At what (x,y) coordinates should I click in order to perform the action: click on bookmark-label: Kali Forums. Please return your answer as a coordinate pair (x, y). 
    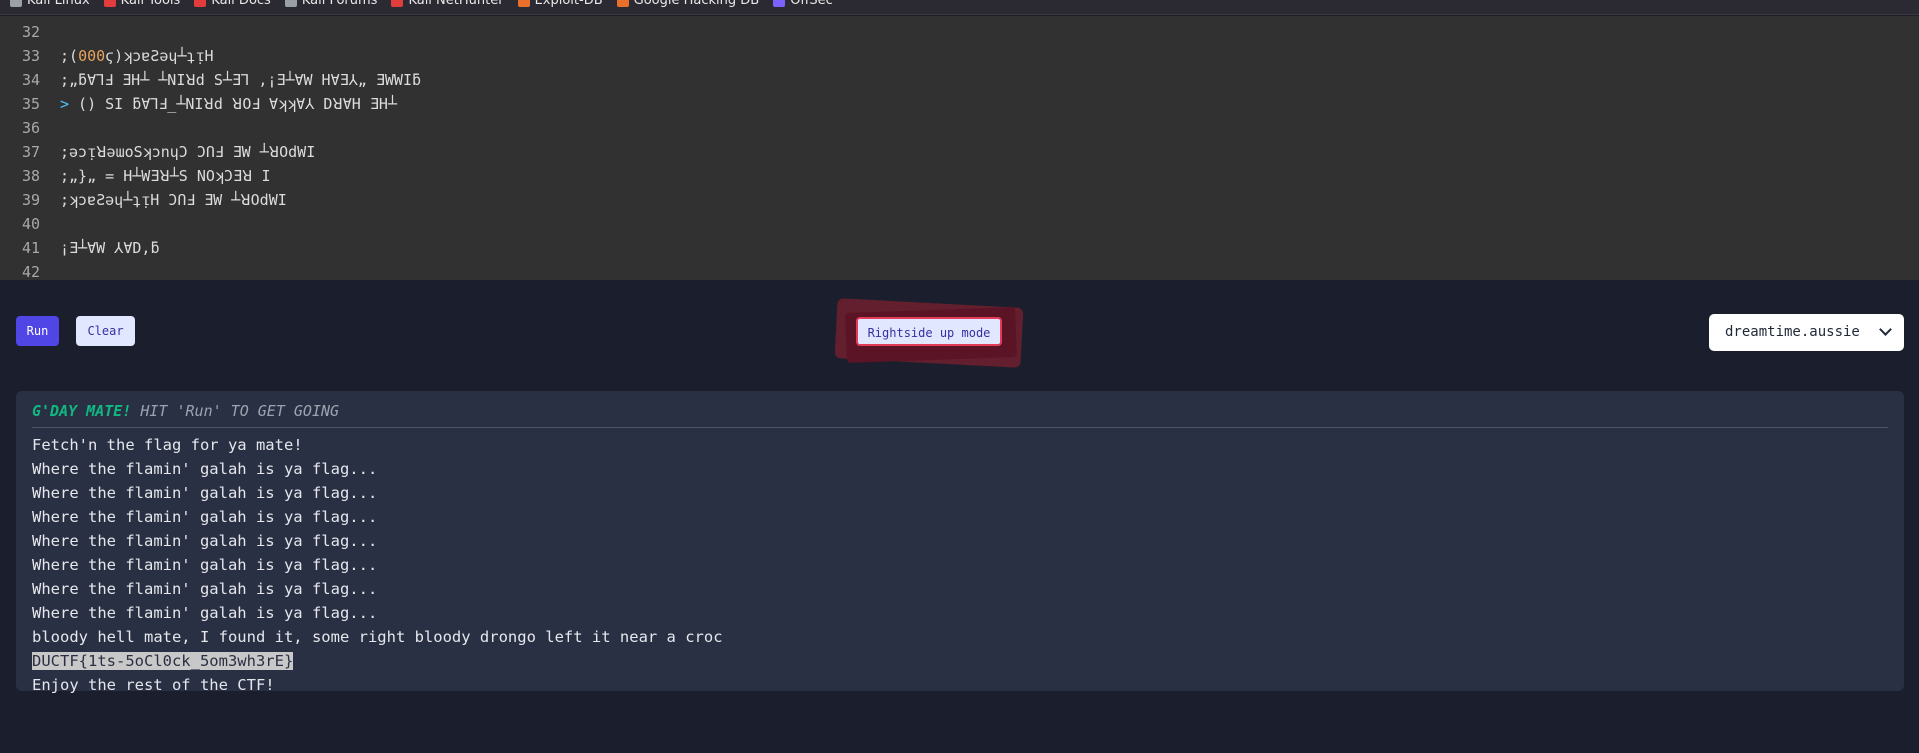
    Looking at the image, I should click on (339, 4).